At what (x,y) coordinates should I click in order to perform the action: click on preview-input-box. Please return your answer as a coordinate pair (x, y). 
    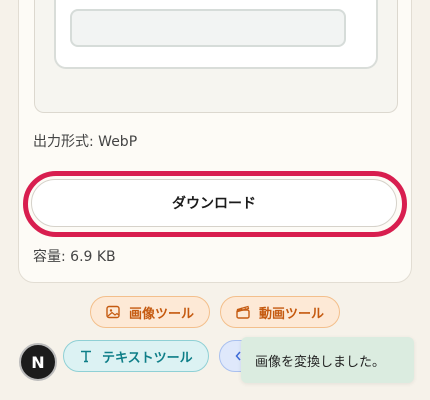
    Looking at the image, I should click on (208, 28).